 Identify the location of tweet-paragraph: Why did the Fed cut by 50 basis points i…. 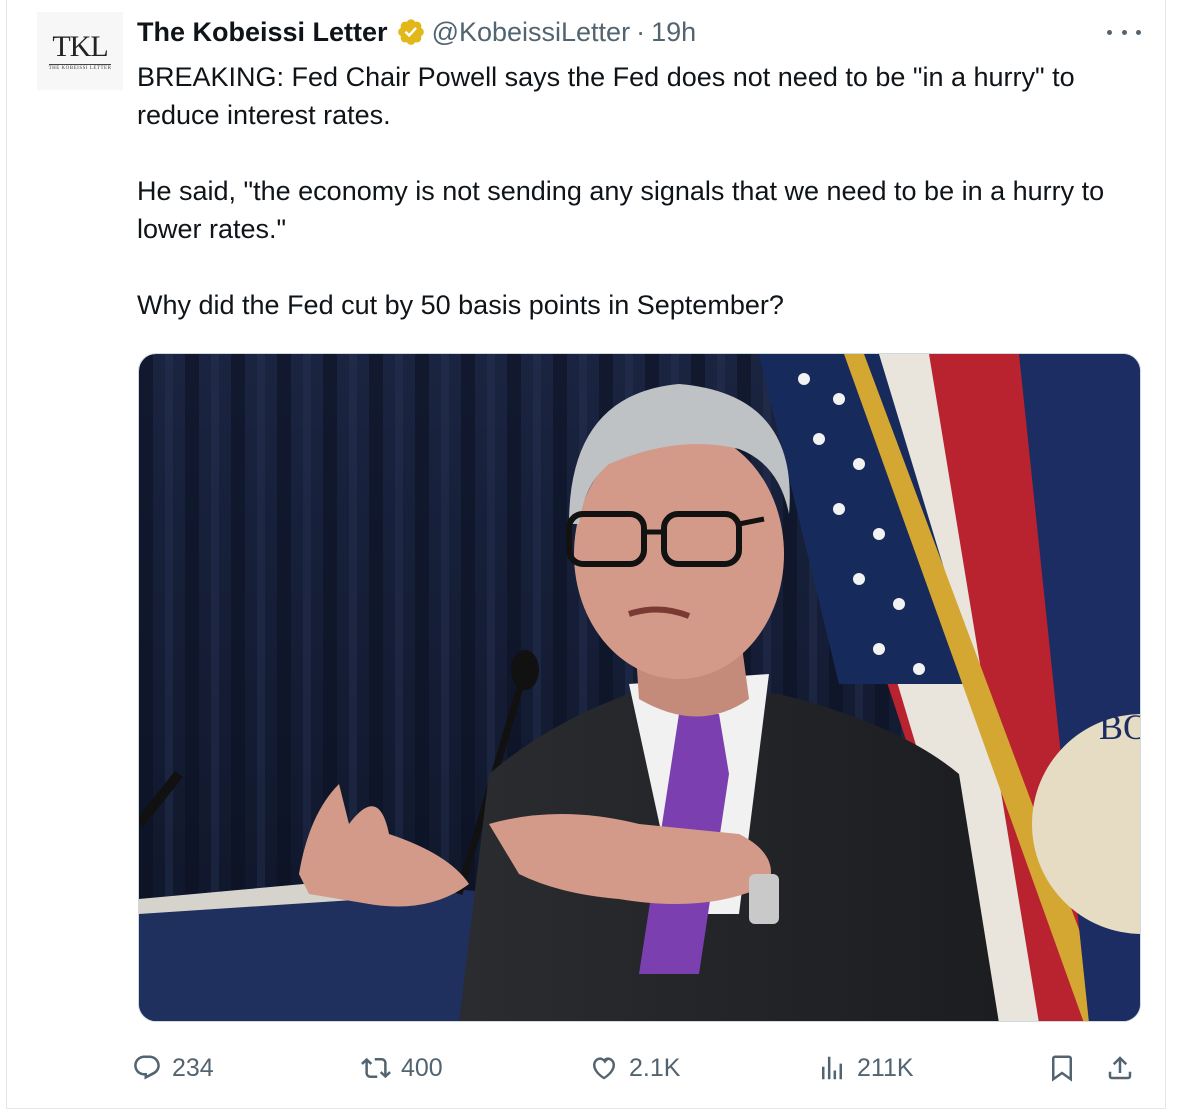
(460, 305).